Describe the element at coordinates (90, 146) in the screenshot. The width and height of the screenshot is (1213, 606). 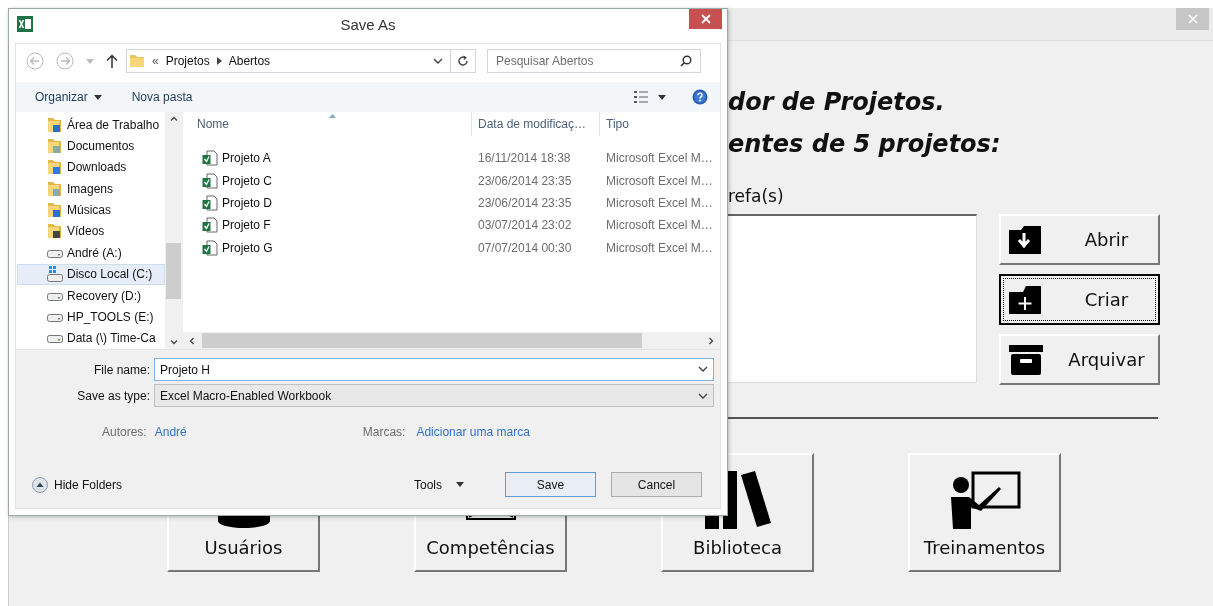
I see `nav-item: Documentos` at that location.